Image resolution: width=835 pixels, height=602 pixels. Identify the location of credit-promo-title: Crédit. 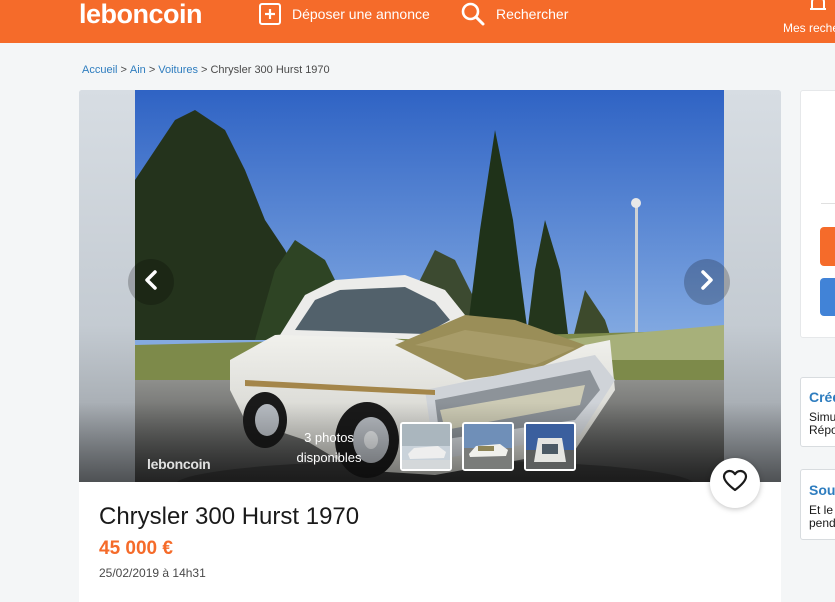
(822, 397).